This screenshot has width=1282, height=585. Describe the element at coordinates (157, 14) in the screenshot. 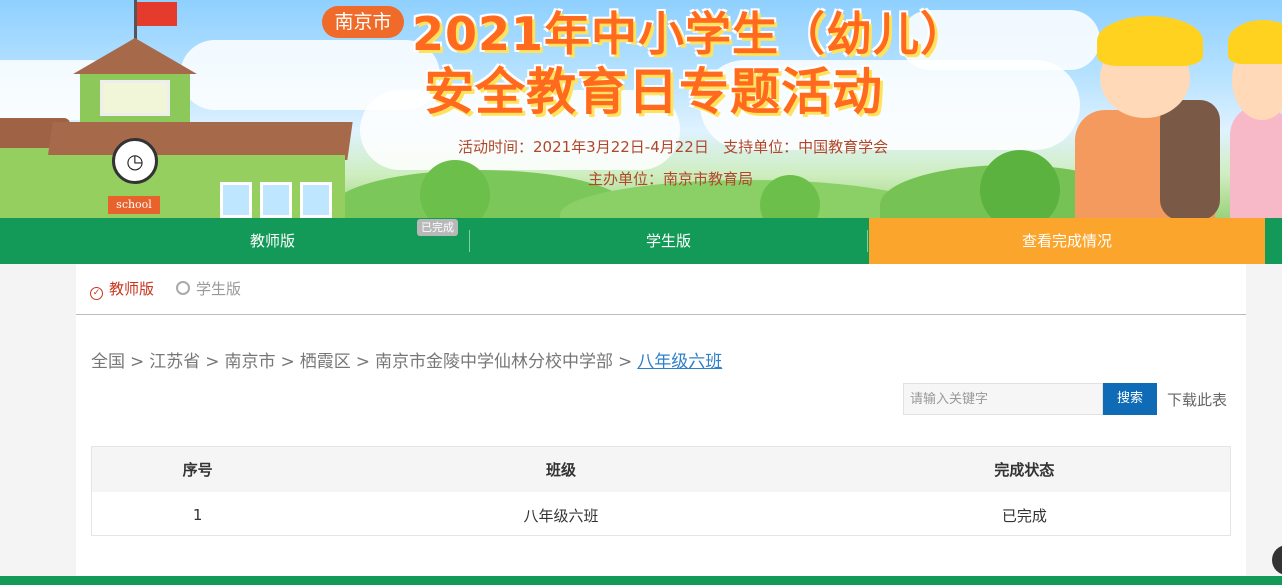

I see `flag-icon` at that location.